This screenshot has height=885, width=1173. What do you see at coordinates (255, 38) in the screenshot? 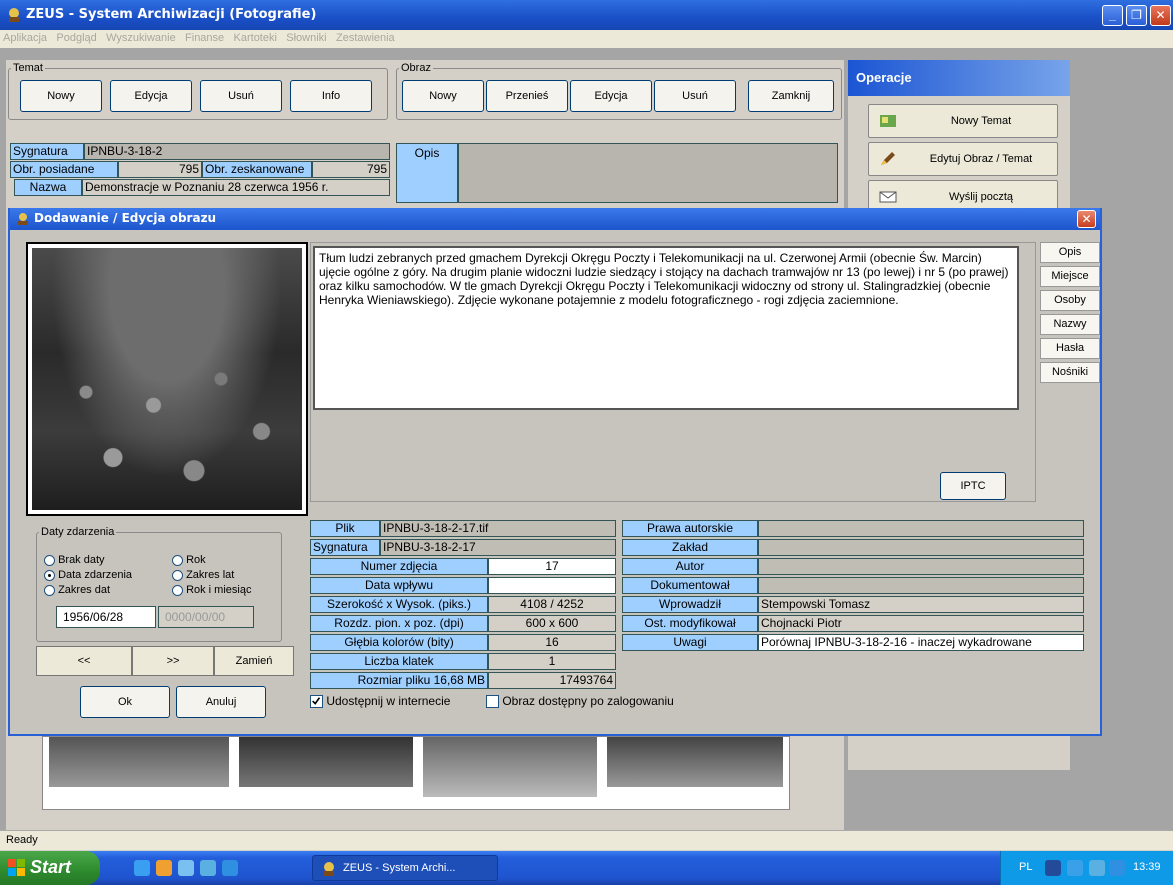
I see `menu-kartoteki: Kartoteki` at bounding box center [255, 38].